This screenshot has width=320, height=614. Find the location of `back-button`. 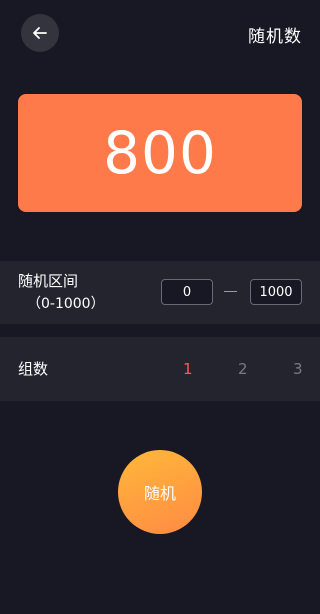

back-button is located at coordinates (40, 33).